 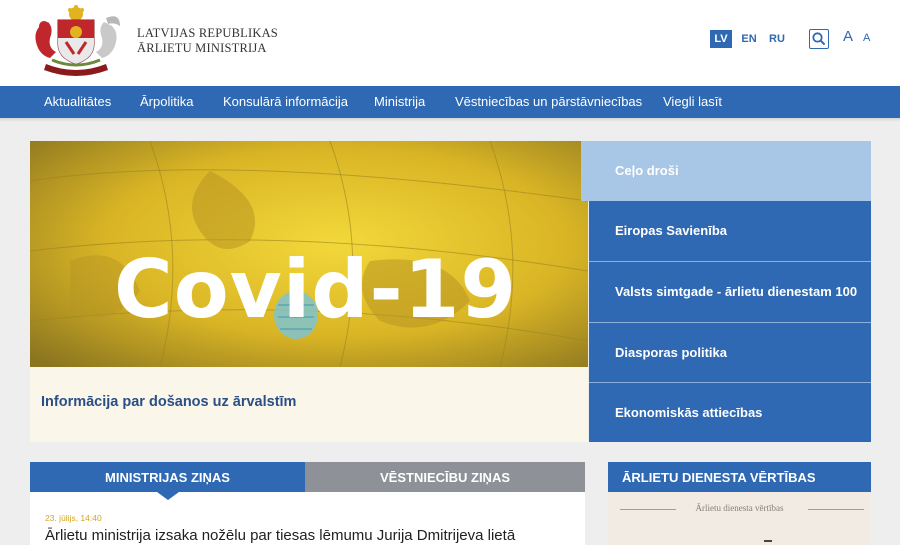 I want to click on hero-image-text: Covid-19, so click(x=316, y=289).